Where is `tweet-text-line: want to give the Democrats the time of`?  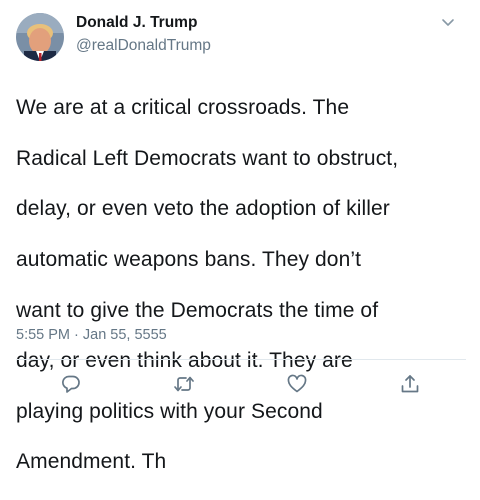 tweet-text-line: want to give the Democrats the time of is located at coordinates (197, 310).